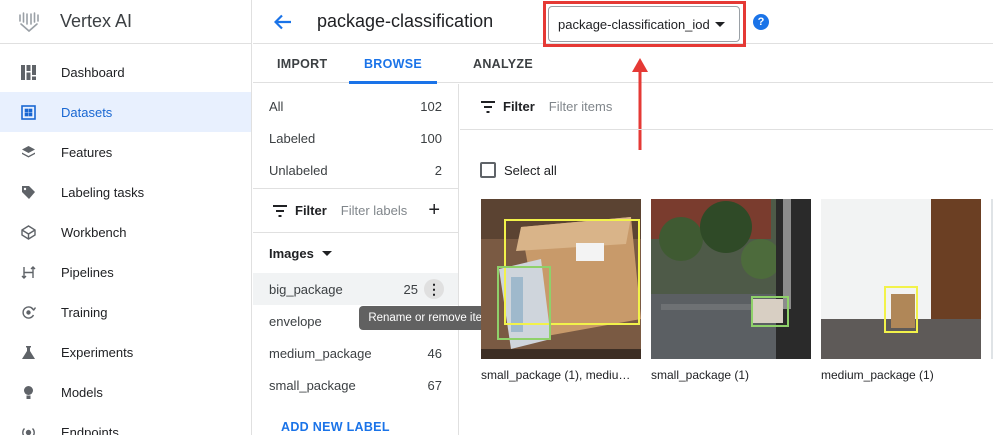 This screenshot has width=993, height=435. Describe the element at coordinates (355, 289) in the screenshot. I see `label-item-big-package: big_package 25 ⋮` at that location.